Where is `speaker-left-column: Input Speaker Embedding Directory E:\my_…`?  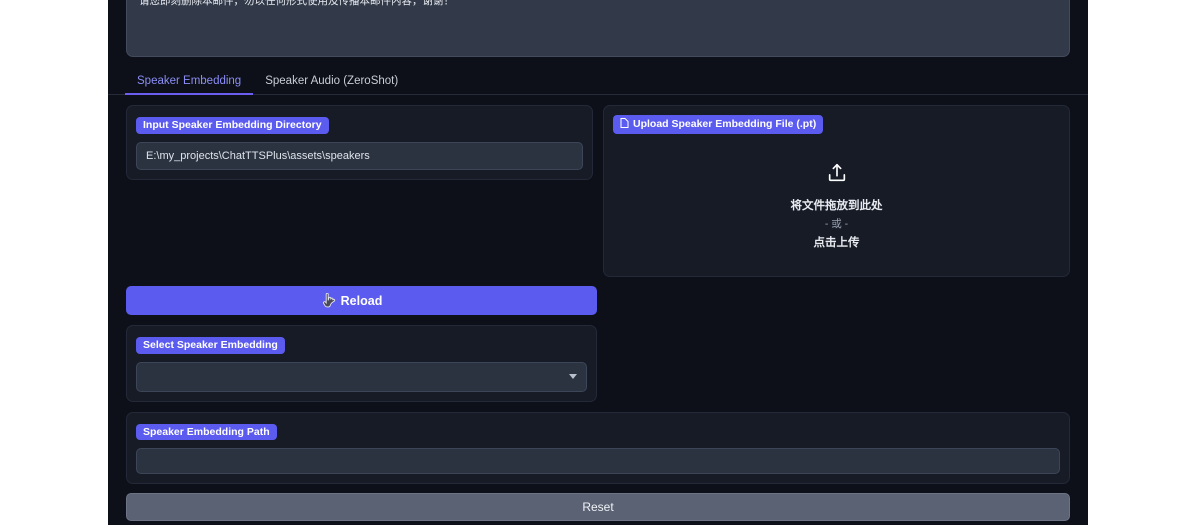 speaker-left-column: Input Speaker Embedding Directory E:\my_… is located at coordinates (359, 191).